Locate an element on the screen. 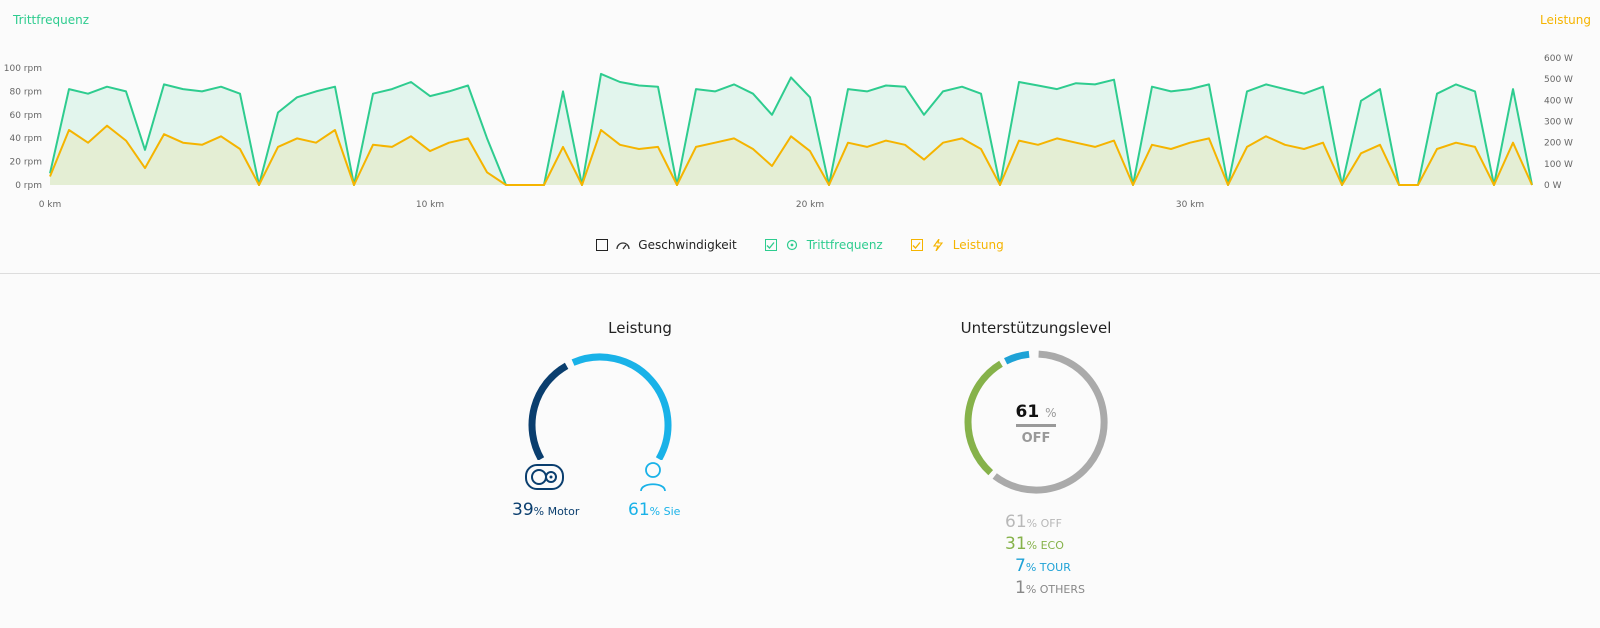  power-checkbox is located at coordinates (916, 245).